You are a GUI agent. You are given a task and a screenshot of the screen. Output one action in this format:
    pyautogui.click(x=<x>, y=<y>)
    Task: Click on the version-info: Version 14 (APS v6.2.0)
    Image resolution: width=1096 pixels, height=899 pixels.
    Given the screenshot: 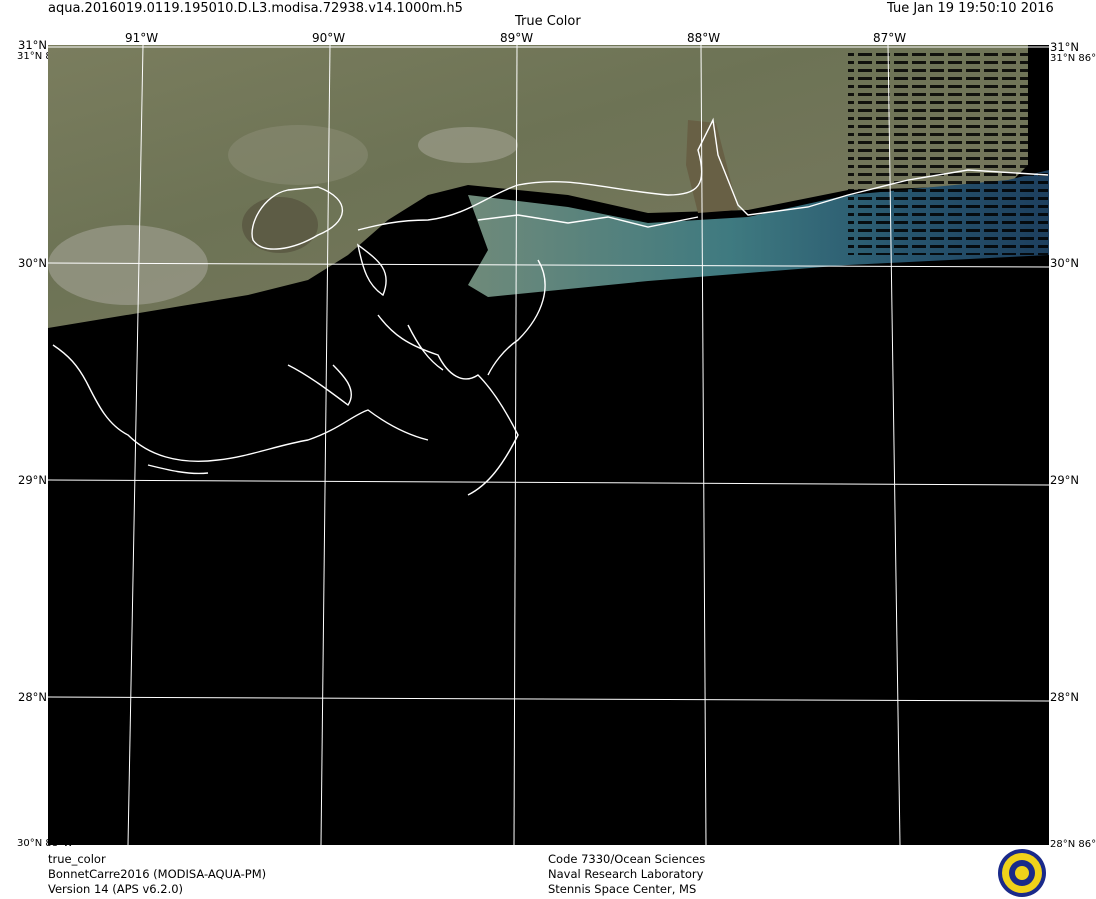 What is the action you would take?
    pyautogui.click(x=116, y=889)
    